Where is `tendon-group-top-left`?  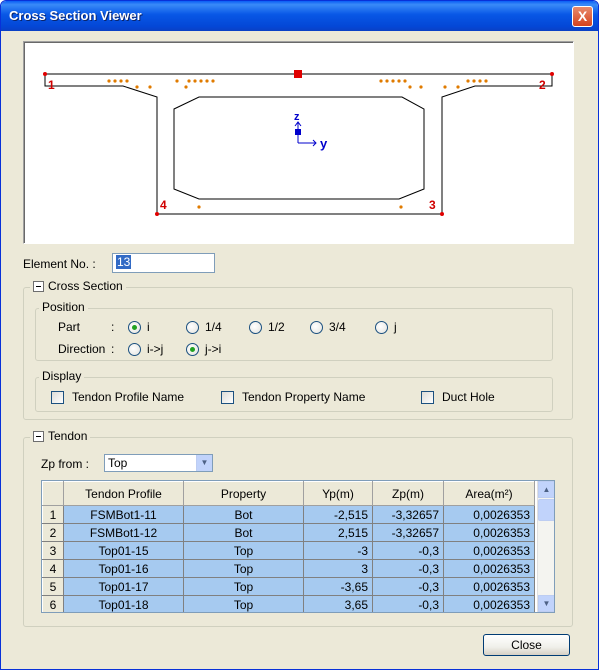 tendon-group-top-left is located at coordinates (161, 84).